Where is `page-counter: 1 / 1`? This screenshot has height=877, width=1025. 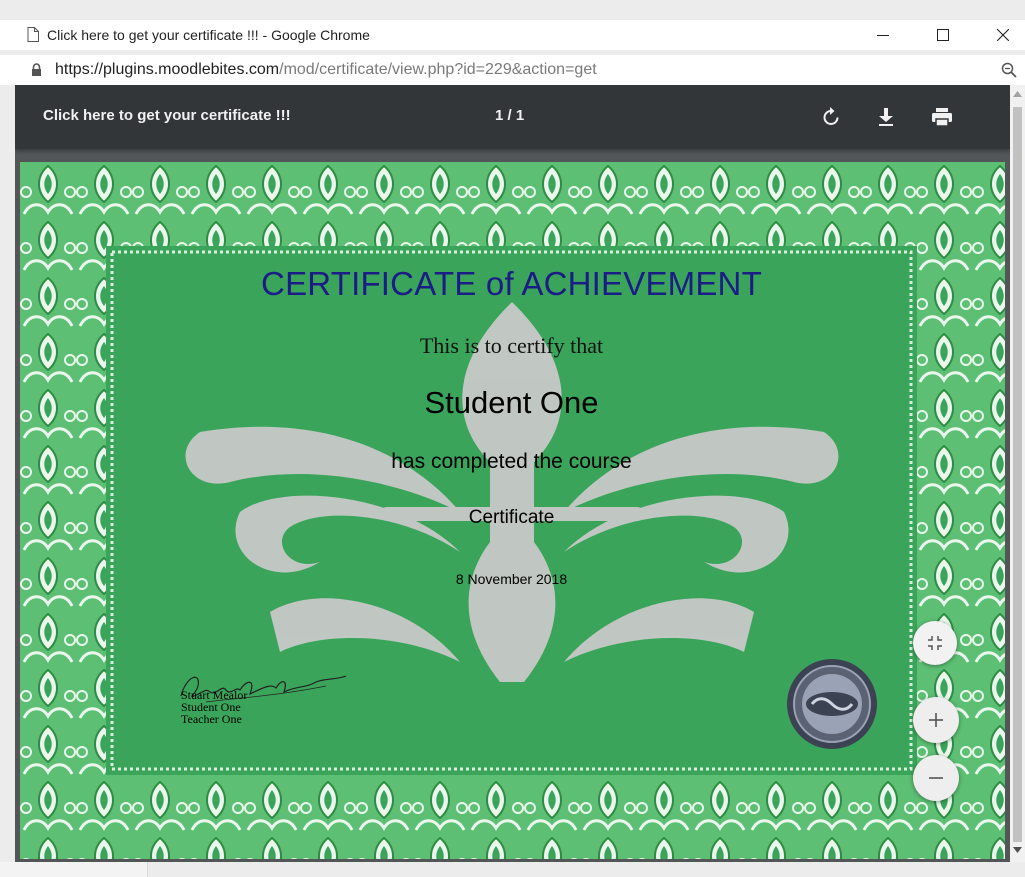 page-counter: 1 / 1 is located at coordinates (510, 115).